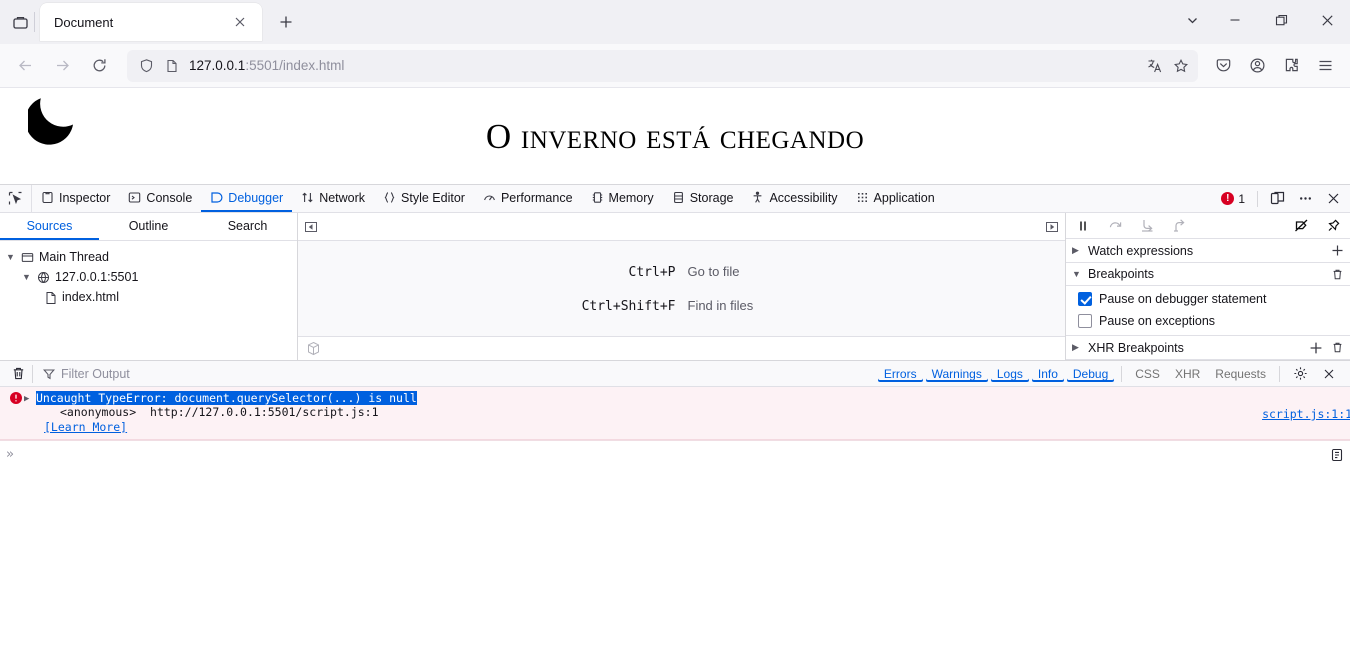 The width and height of the screenshot is (1350, 660). What do you see at coordinates (311, 227) in the screenshot?
I see `collapse-sources-icon` at bounding box center [311, 227].